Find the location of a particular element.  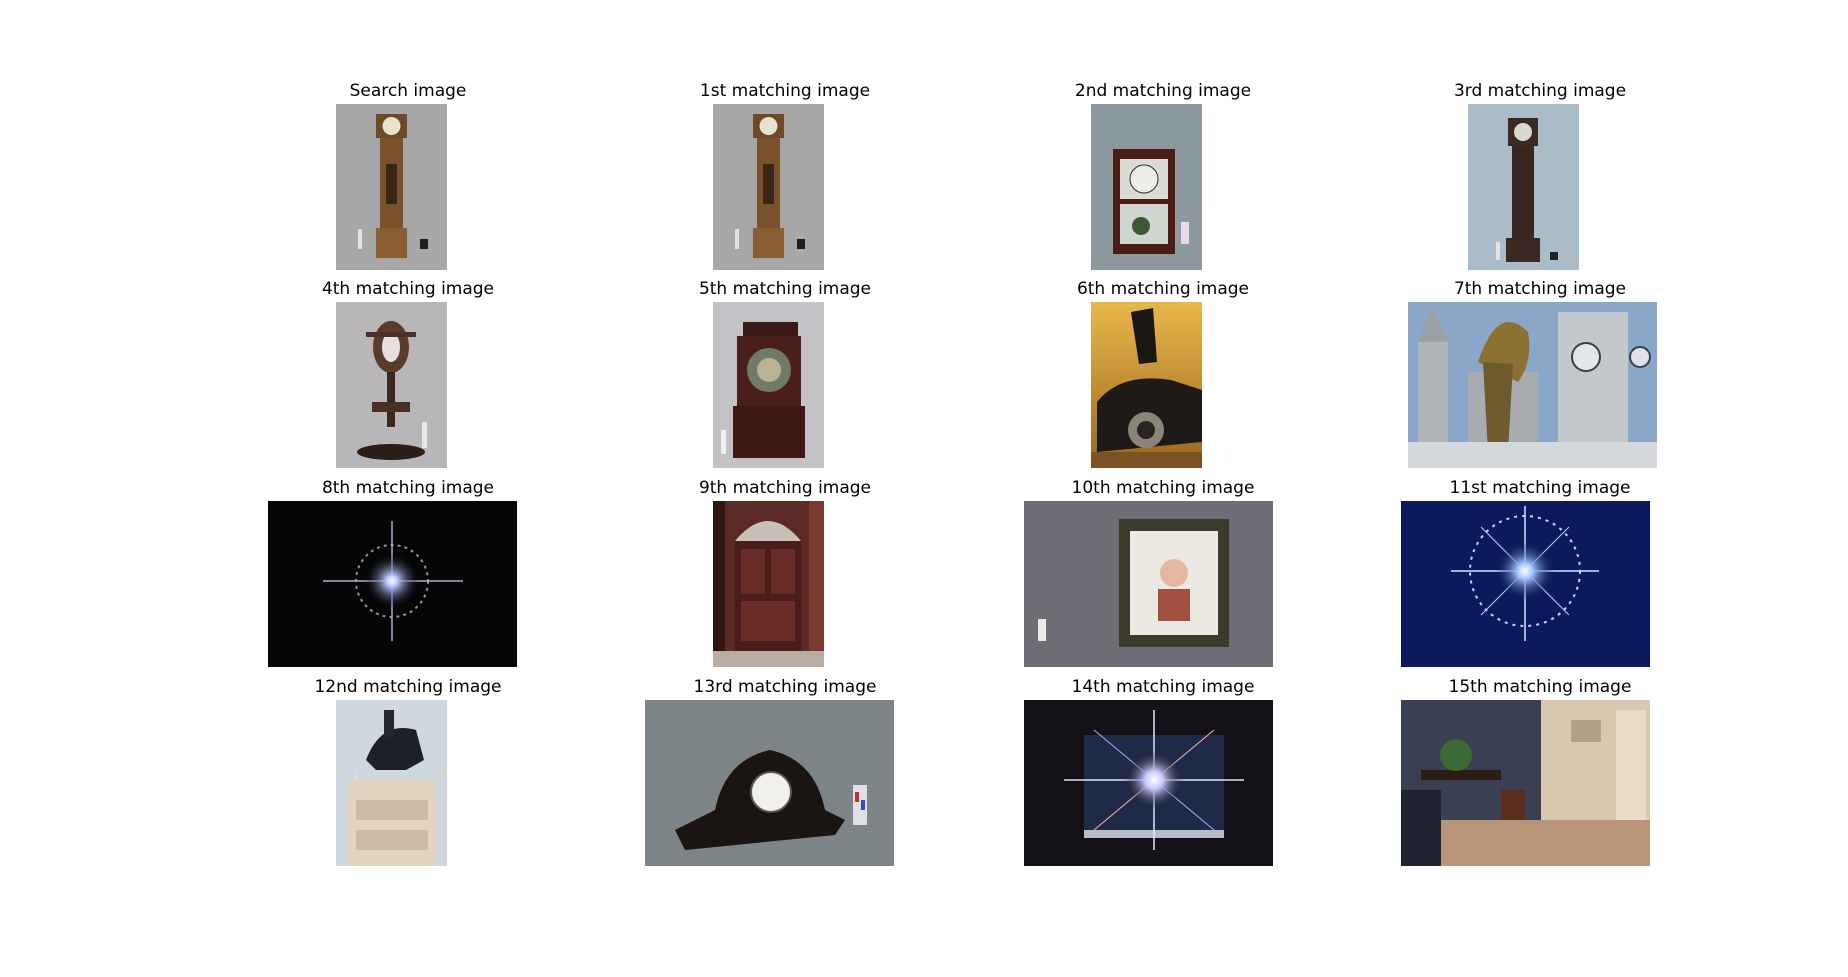

cell-title: 15th matching image is located at coordinates (1540, 687).